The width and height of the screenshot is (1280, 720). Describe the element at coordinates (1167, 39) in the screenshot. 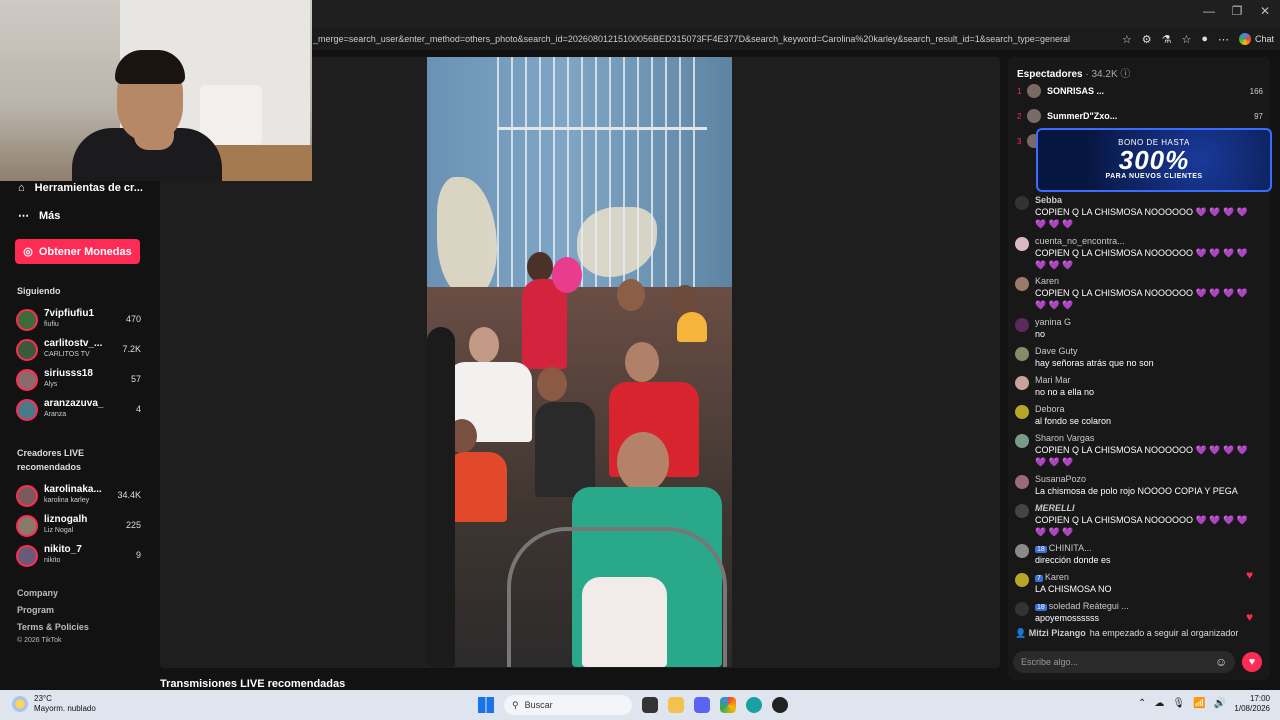

I see `flask-icon: ⚗` at that location.